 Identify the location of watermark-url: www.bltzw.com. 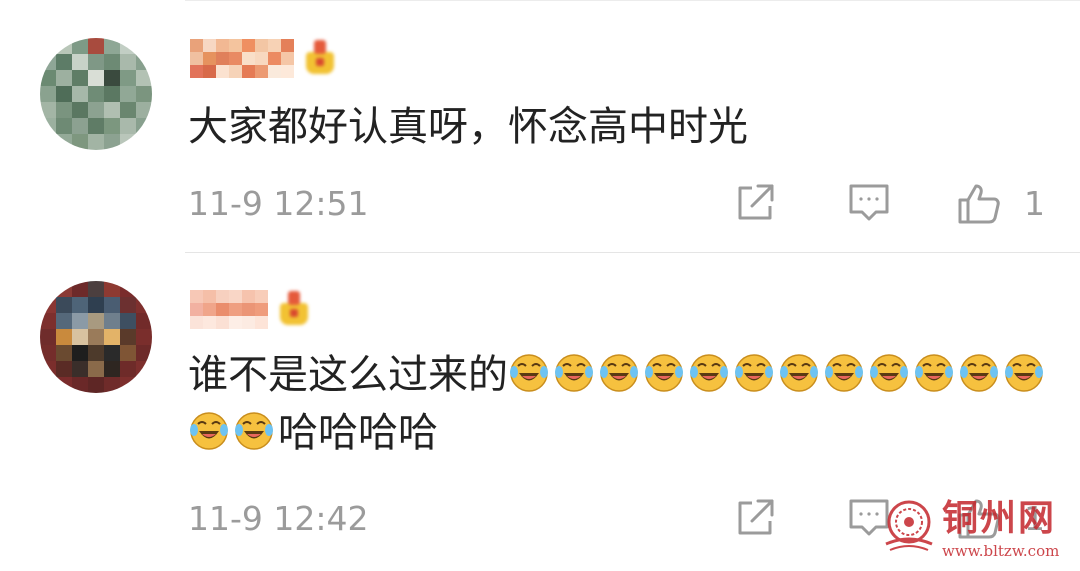
(1001, 551).